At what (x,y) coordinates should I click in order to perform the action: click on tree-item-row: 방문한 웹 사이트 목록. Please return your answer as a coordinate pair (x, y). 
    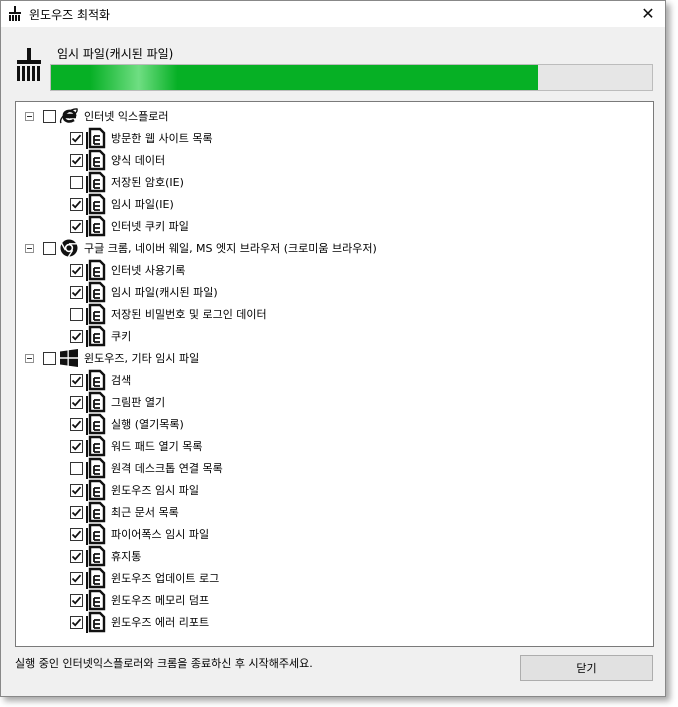
    Looking at the image, I should click on (141, 138).